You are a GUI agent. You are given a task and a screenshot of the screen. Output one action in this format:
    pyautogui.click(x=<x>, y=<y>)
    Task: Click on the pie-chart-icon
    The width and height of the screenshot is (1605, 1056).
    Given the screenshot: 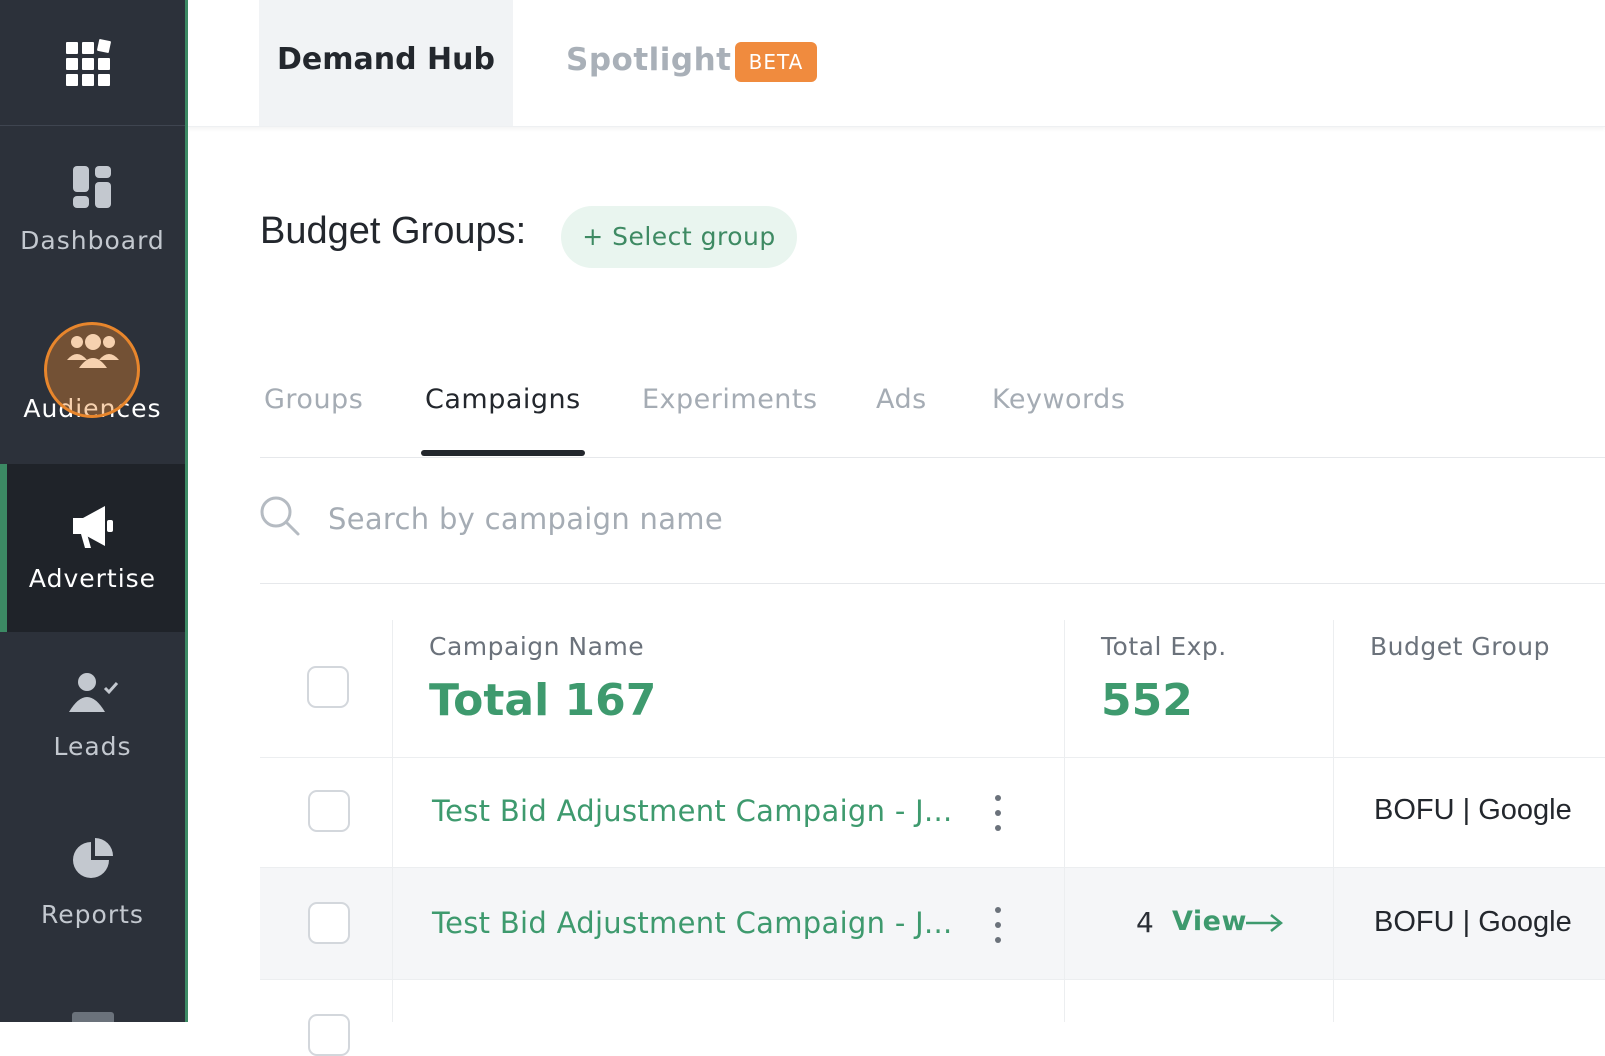 What is the action you would take?
    pyautogui.click(x=92, y=858)
    